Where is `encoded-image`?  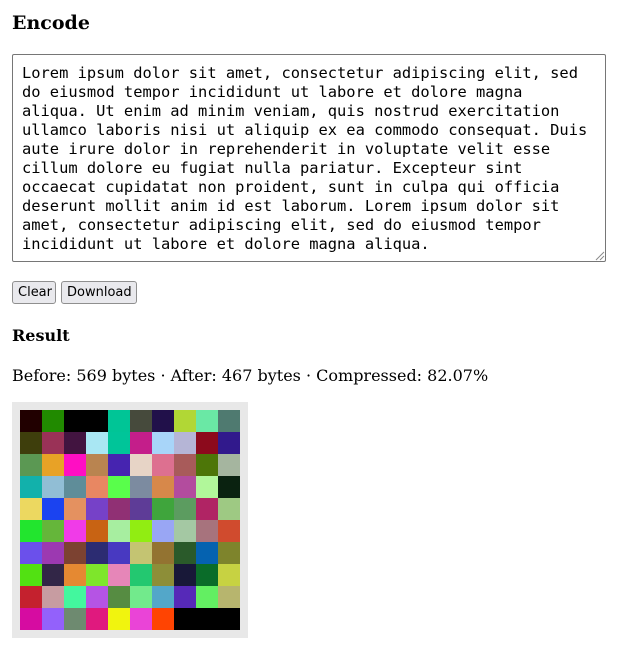
encoded-image is located at coordinates (130, 520).